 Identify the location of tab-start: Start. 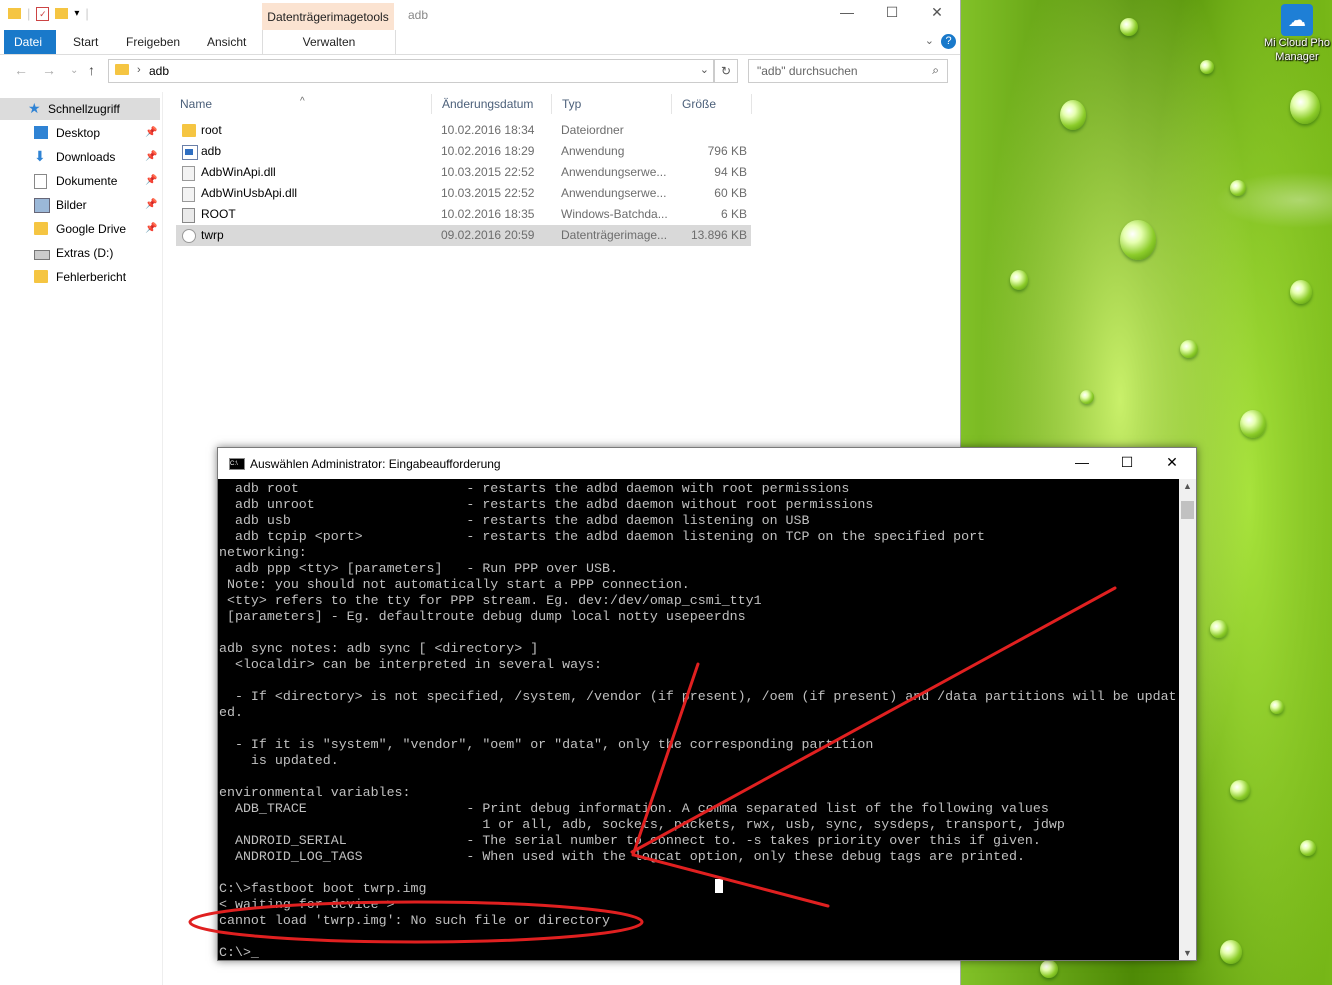
(85, 42).